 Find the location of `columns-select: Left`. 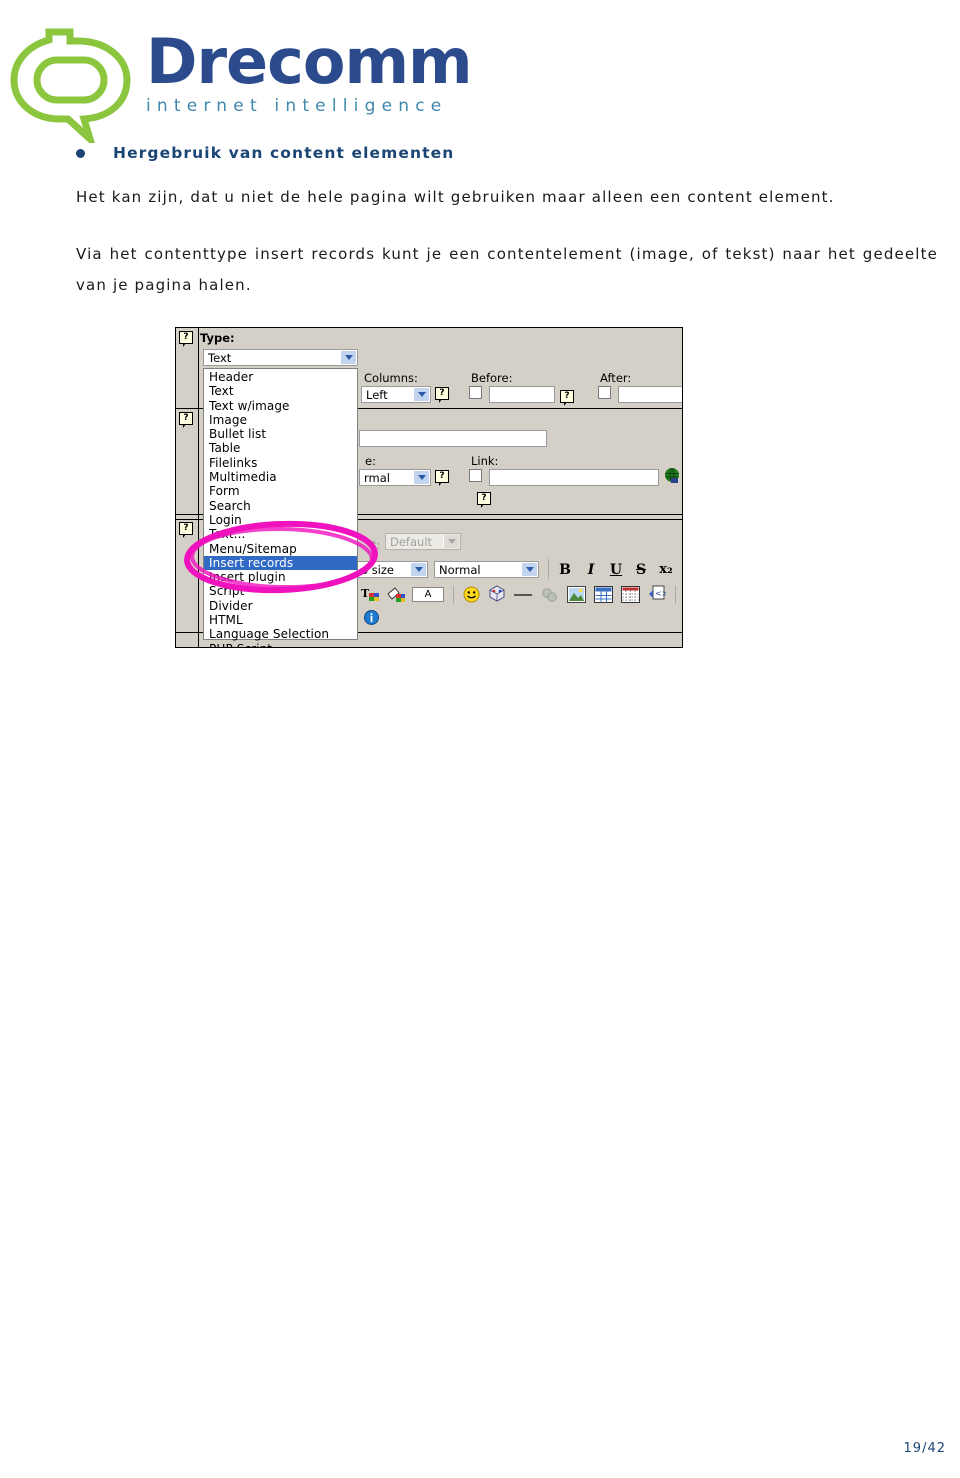

columns-select: Left is located at coordinates (396, 394).